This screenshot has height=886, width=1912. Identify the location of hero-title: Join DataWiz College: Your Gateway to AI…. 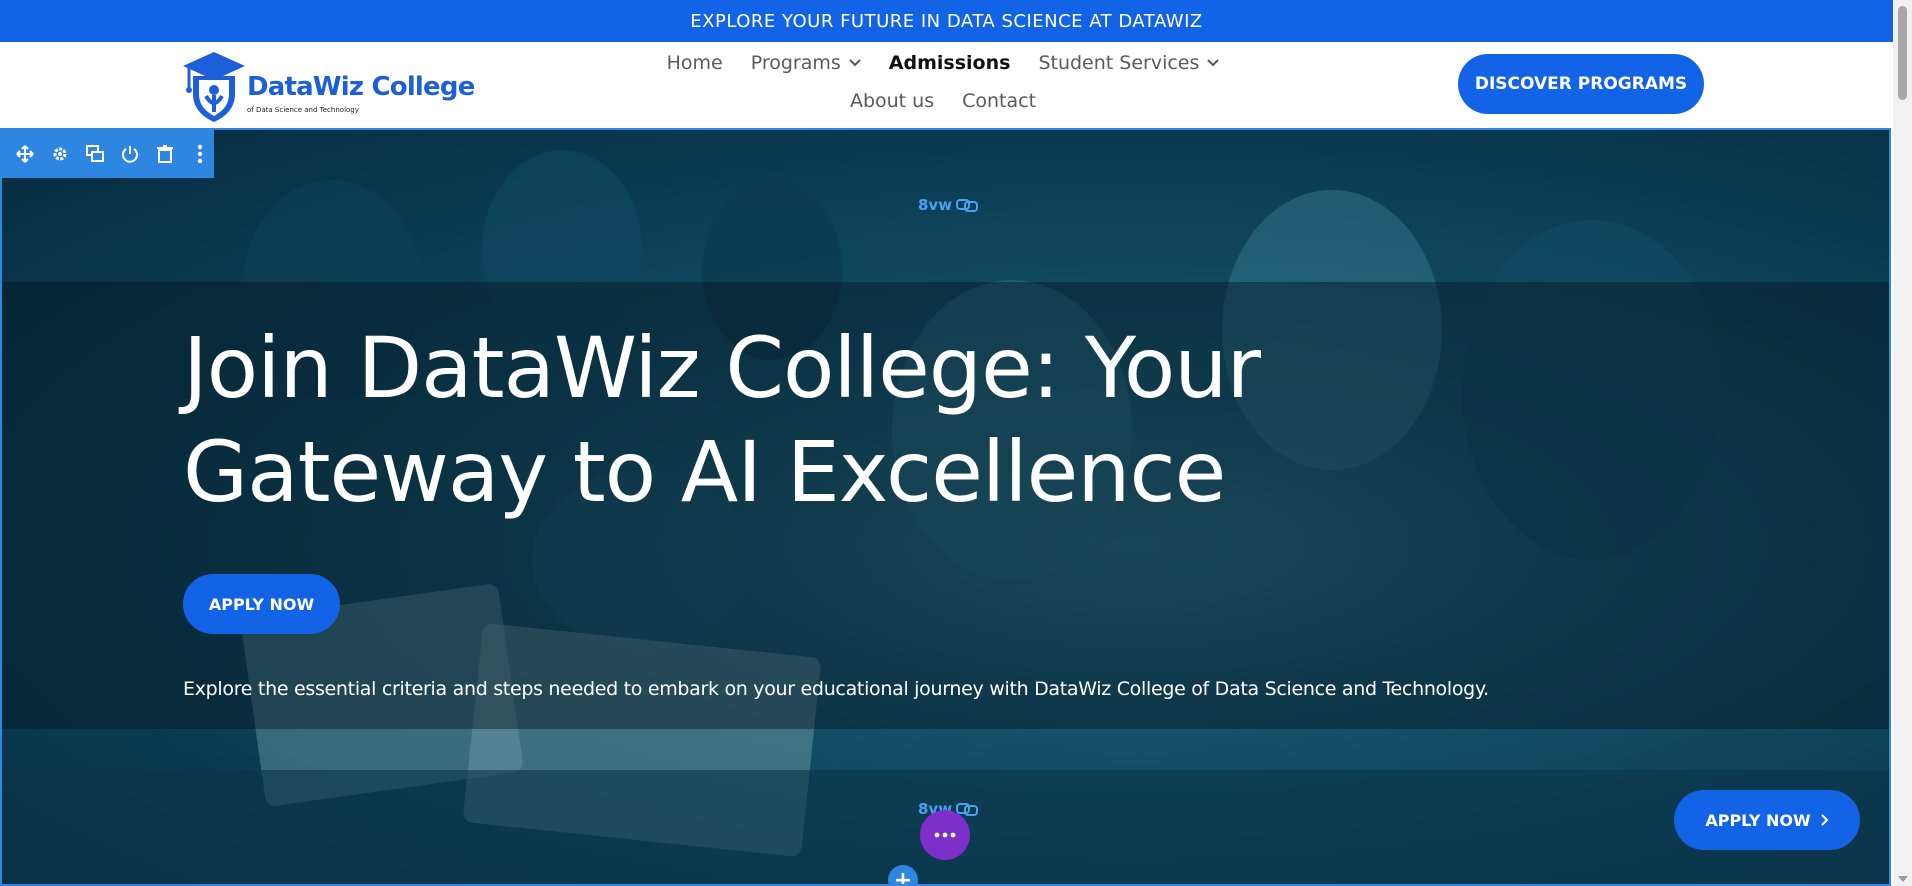
(722, 420).